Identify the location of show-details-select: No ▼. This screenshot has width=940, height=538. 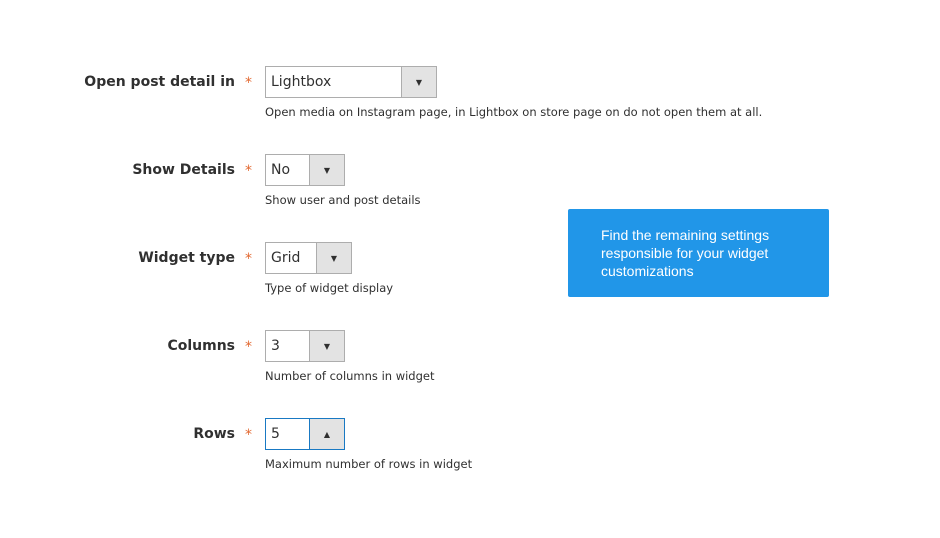
(305, 170).